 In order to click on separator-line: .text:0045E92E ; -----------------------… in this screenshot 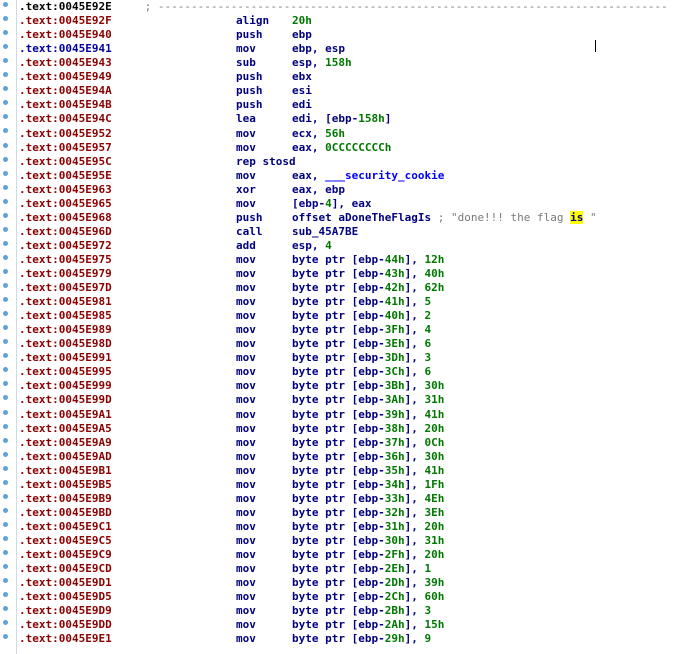, I will do `click(346, 7)`.